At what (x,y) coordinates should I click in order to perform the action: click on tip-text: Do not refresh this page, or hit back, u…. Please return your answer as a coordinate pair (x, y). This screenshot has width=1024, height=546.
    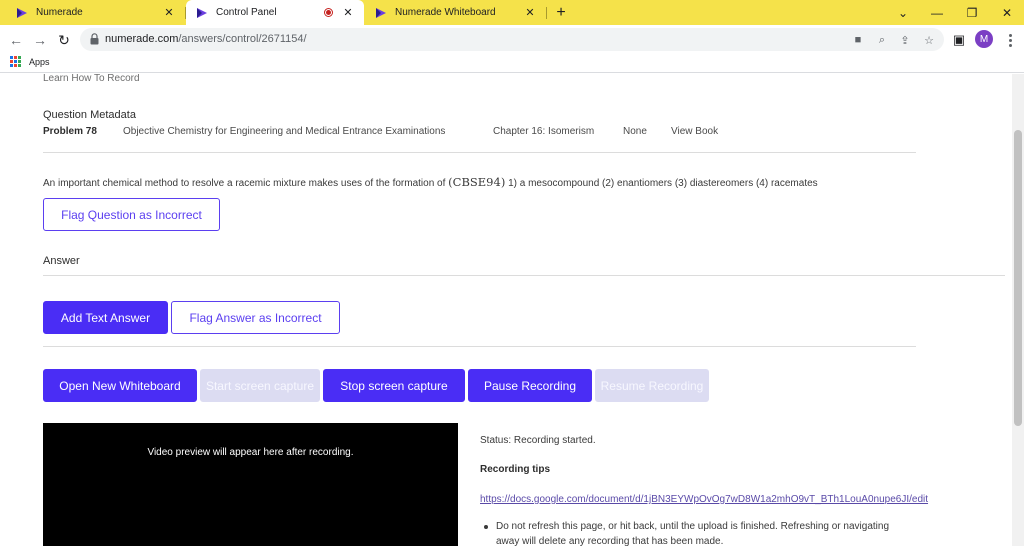
    Looking at the image, I should click on (693, 533).